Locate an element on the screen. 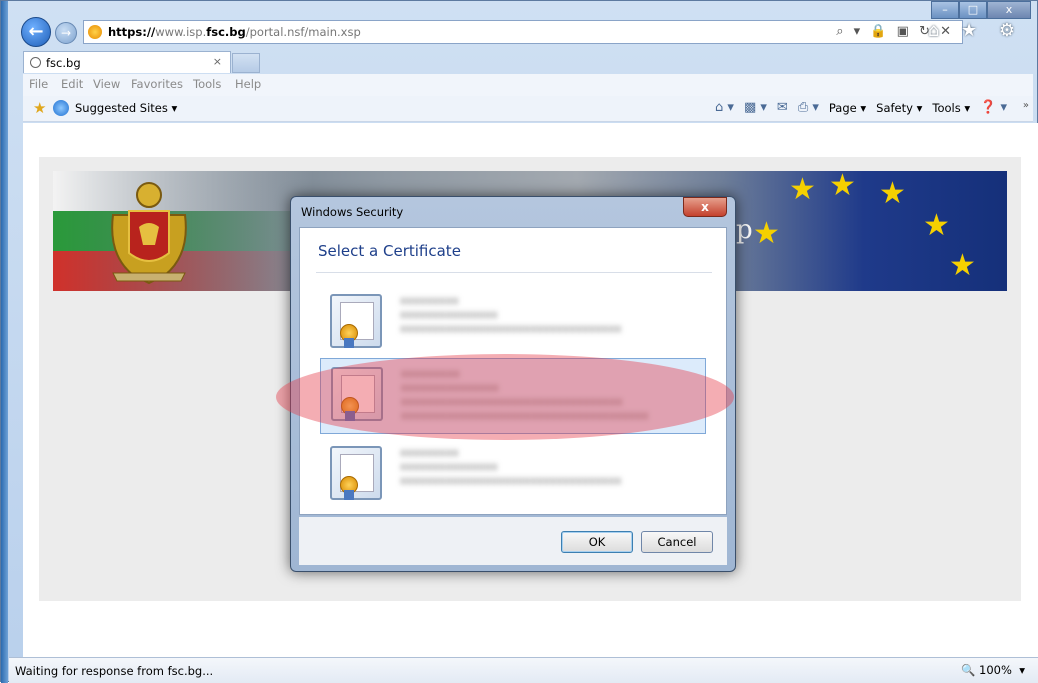  menu-file: File is located at coordinates (38, 84).